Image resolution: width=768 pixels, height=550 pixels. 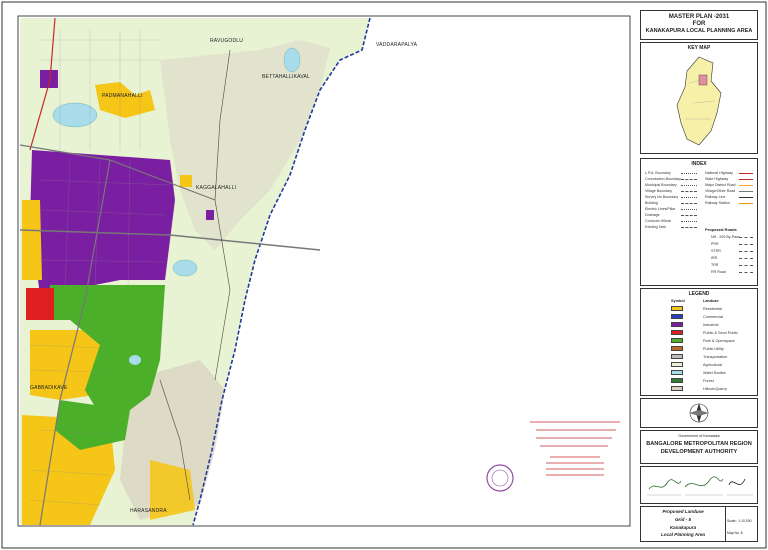 I want to click on index-right-item: National Highway, so click(x=719, y=173).